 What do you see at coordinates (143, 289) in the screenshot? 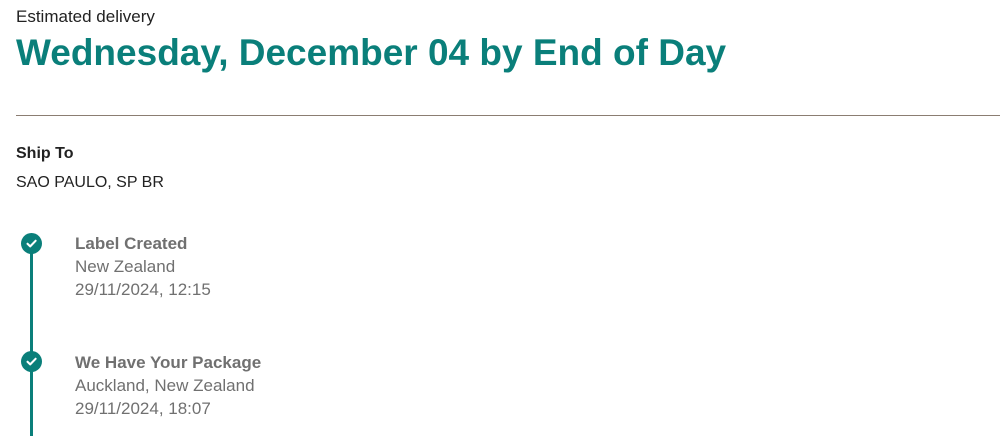
I see `milestone-datetime: 29/11/2024, 12:15` at bounding box center [143, 289].